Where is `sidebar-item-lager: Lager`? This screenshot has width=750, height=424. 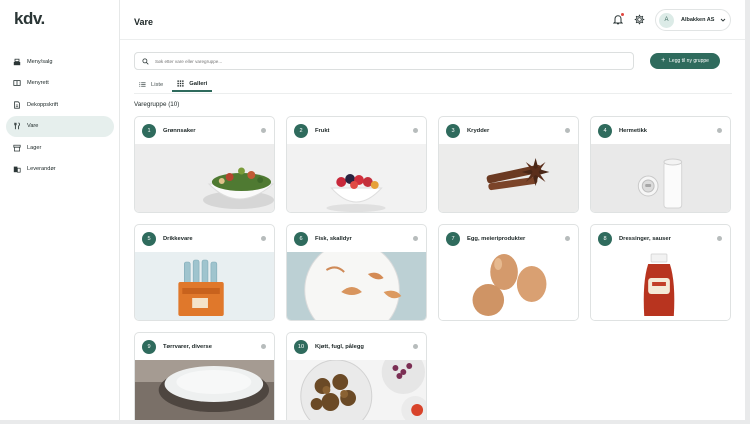
sidebar-item-lager: Lager is located at coordinates (60, 148).